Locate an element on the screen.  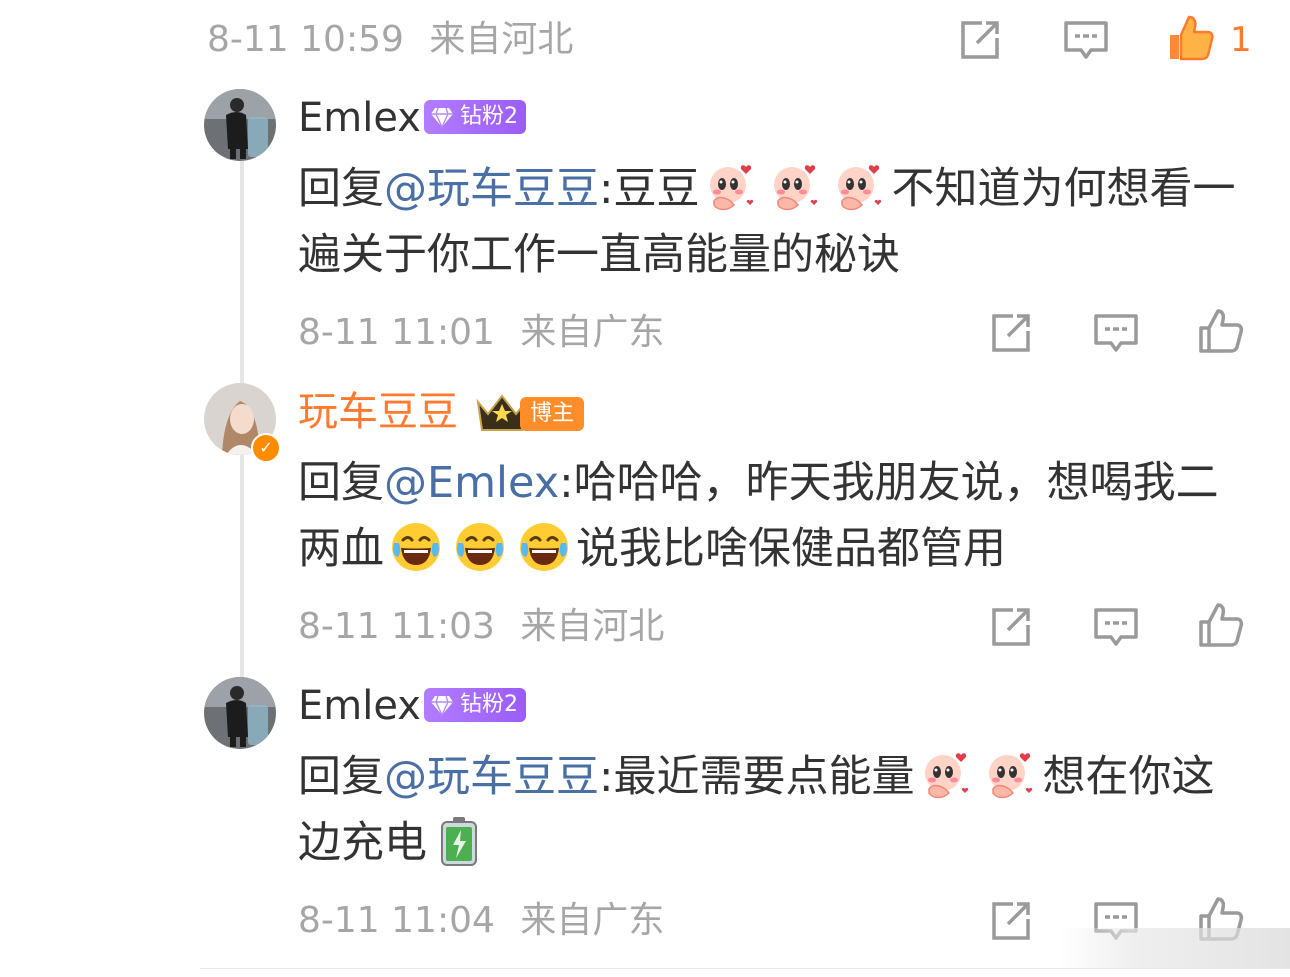
comment-time: 8-11 11:01 is located at coordinates (396, 332).